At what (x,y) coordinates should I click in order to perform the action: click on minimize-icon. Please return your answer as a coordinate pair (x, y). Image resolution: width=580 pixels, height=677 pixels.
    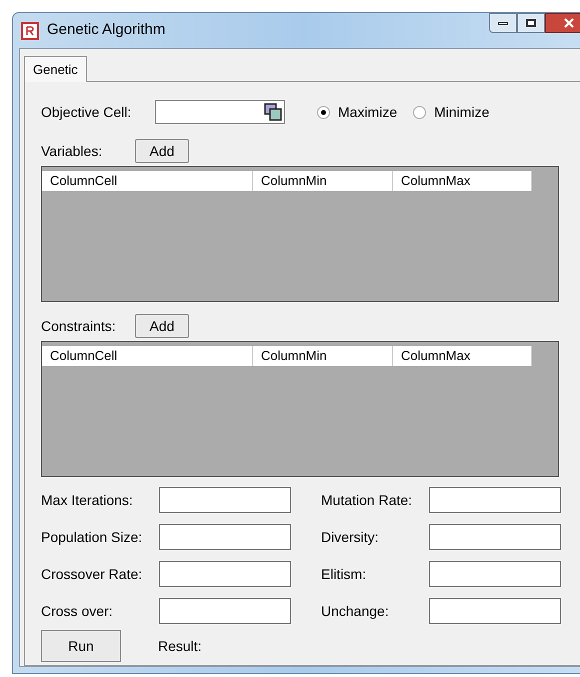
    Looking at the image, I should click on (503, 23).